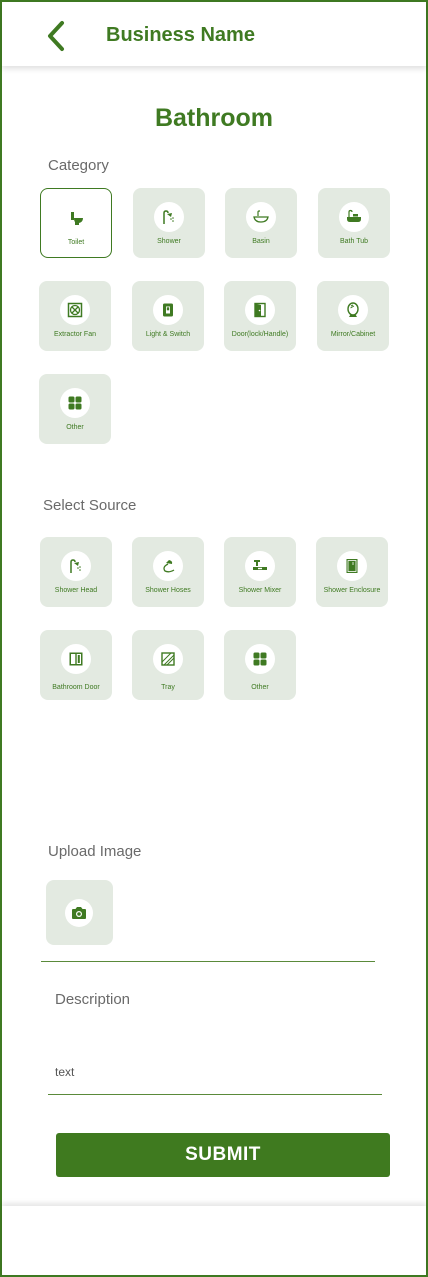 Image resolution: width=428 pixels, height=1277 pixels. I want to click on category-tile-light-switch: Light & Switch, so click(168, 316).